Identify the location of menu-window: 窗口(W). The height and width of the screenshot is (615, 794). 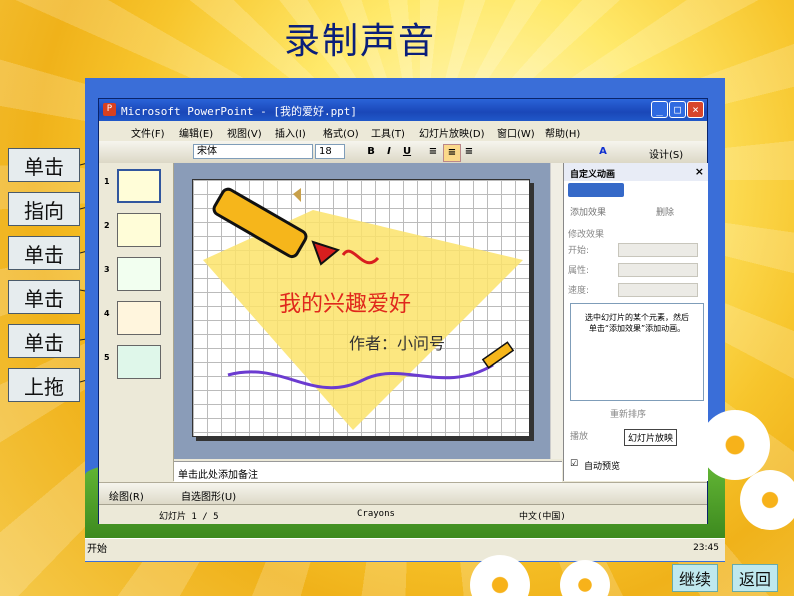
(516, 132).